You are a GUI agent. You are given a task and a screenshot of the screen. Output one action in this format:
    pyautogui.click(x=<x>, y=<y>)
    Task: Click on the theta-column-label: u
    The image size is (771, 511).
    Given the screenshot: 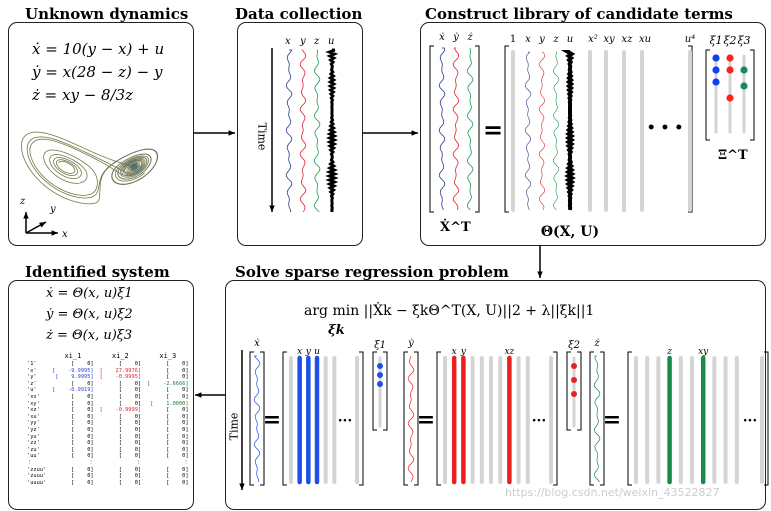 What is the action you would take?
    pyautogui.click(x=570, y=39)
    